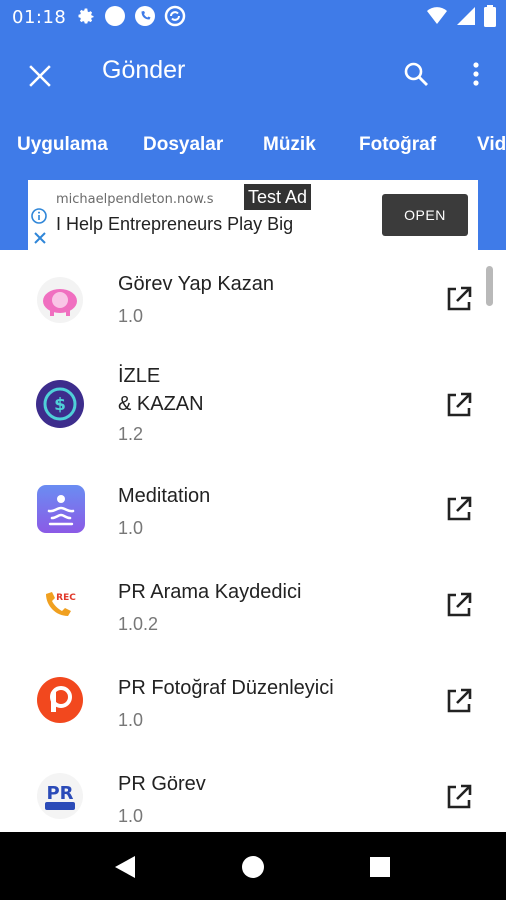 This screenshot has width=506, height=900. I want to click on app-name: PR Arama Kaydedici, so click(210, 592).